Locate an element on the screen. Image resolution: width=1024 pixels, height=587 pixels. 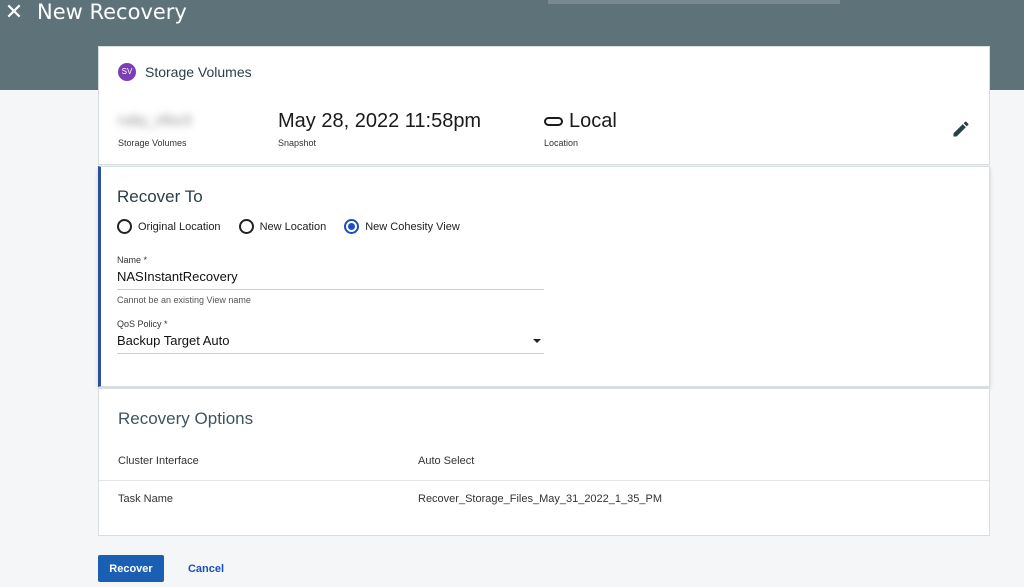
name-label: Name * is located at coordinates (132, 260).